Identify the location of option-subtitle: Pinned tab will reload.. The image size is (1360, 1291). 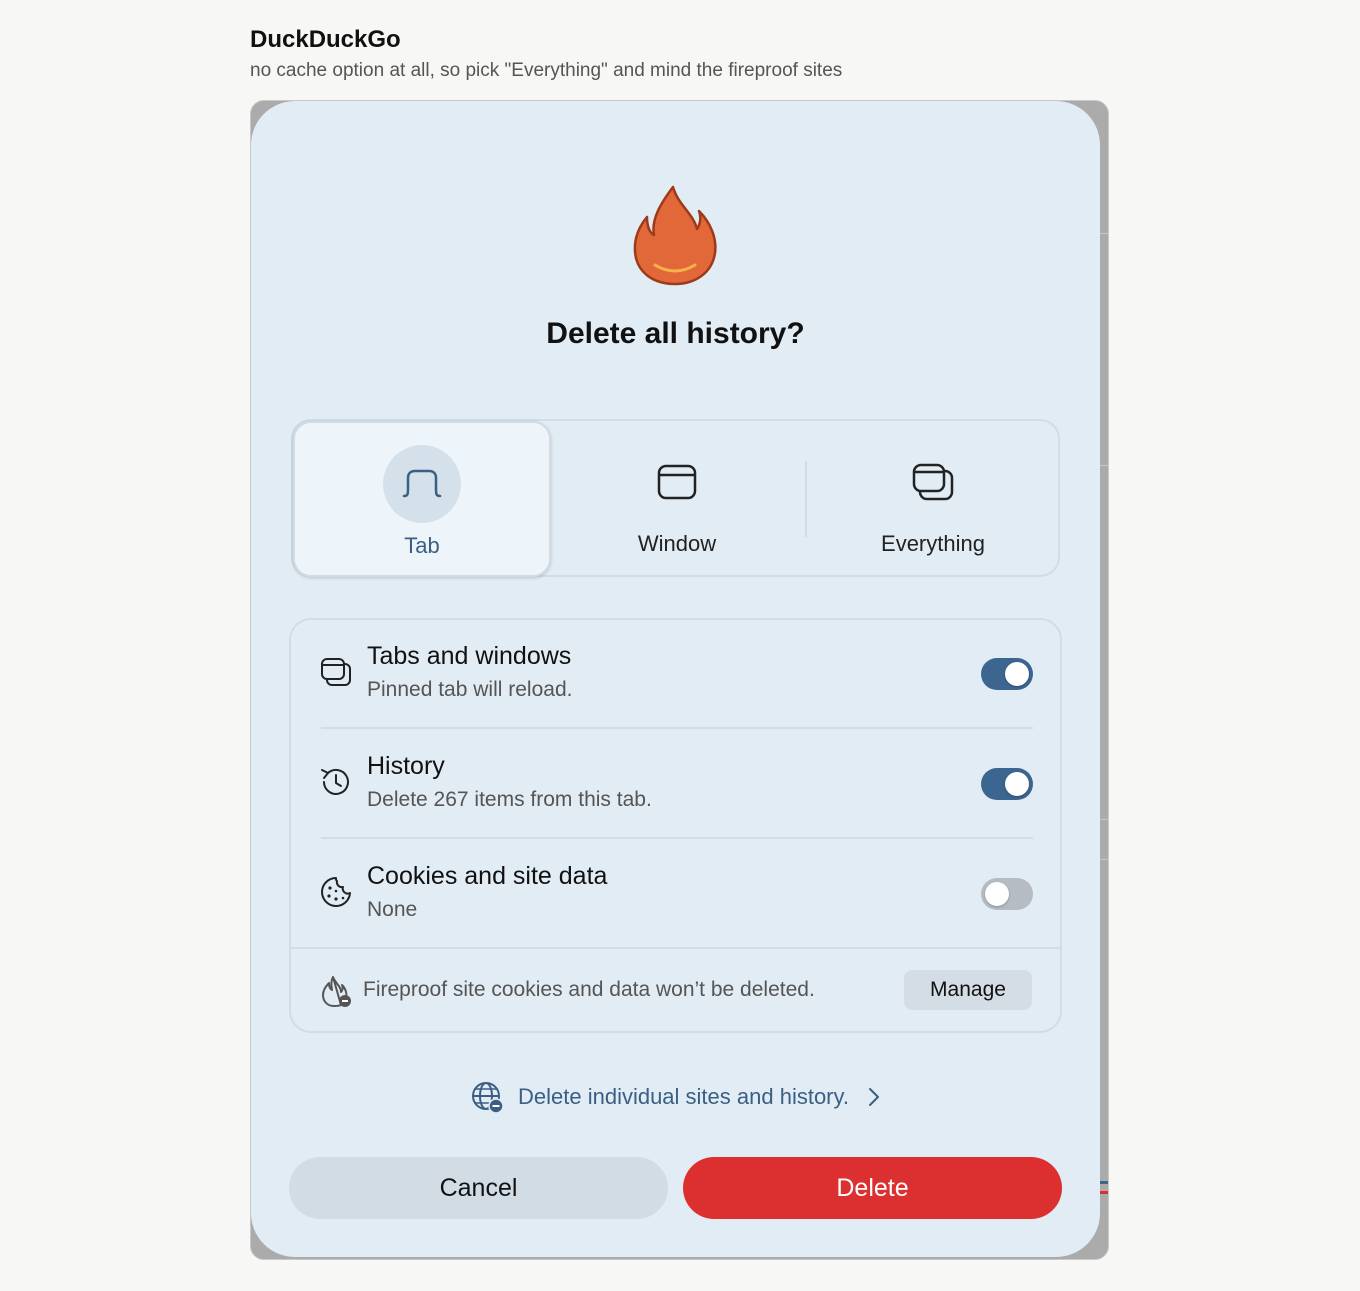
(470, 689).